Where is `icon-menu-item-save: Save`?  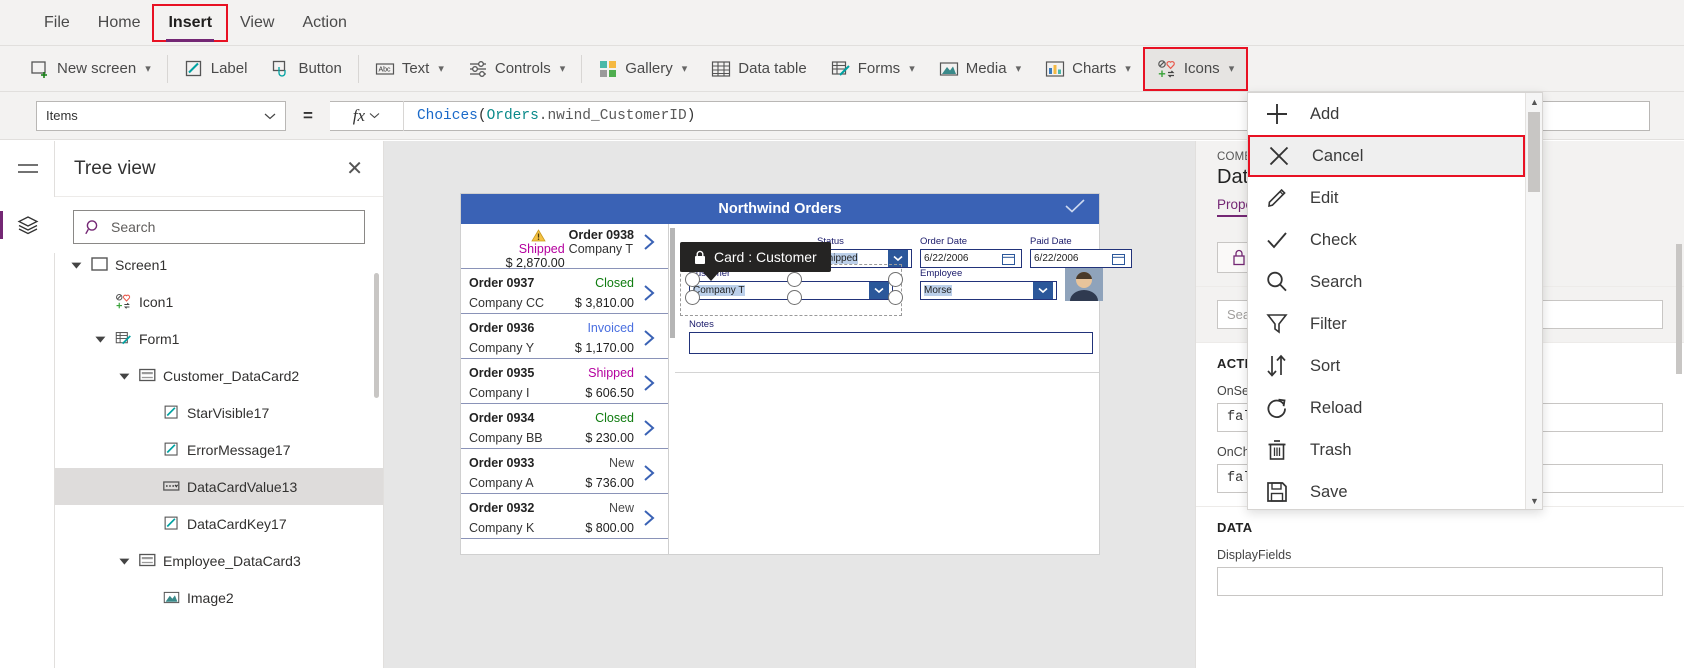
icon-menu-item-save: Save is located at coordinates (1386, 490).